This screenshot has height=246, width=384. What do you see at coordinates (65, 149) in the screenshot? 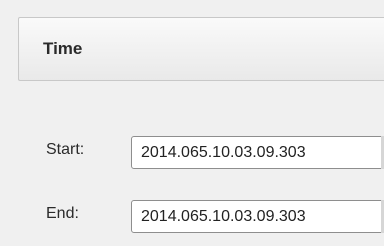
I see `start-label: Start:` at bounding box center [65, 149].